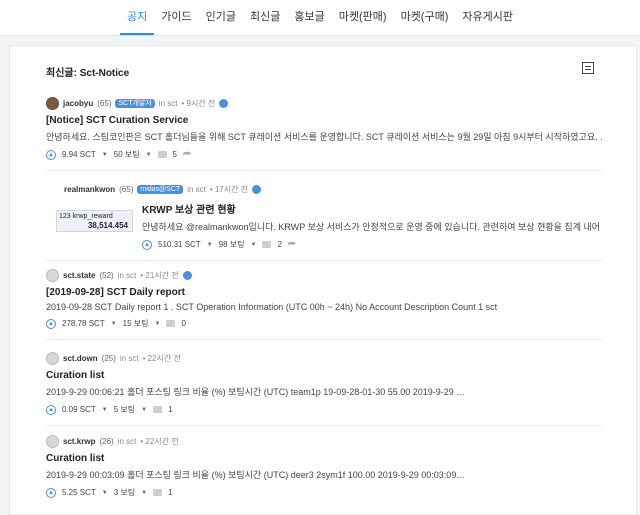 This screenshot has width=640, height=515. Describe the element at coordinates (159, 275) in the screenshot. I see `post-time: • 21시간 전` at that location.